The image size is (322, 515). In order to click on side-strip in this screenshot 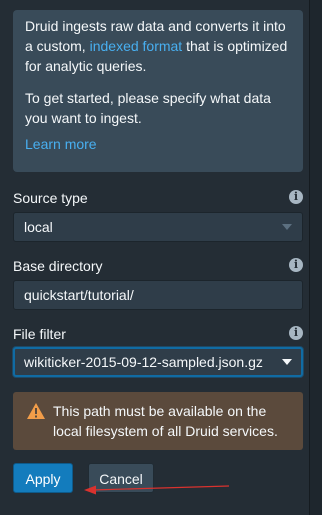, I will do `click(315, 257)`.